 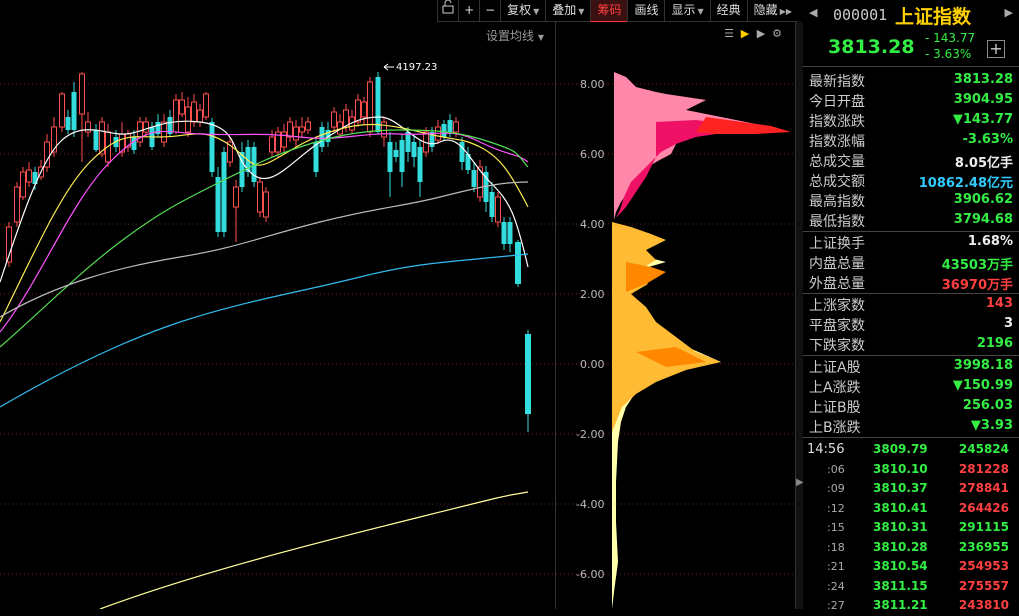 What do you see at coordinates (983, 365) in the screenshot?
I see `quote-value: 3998.18` at bounding box center [983, 365].